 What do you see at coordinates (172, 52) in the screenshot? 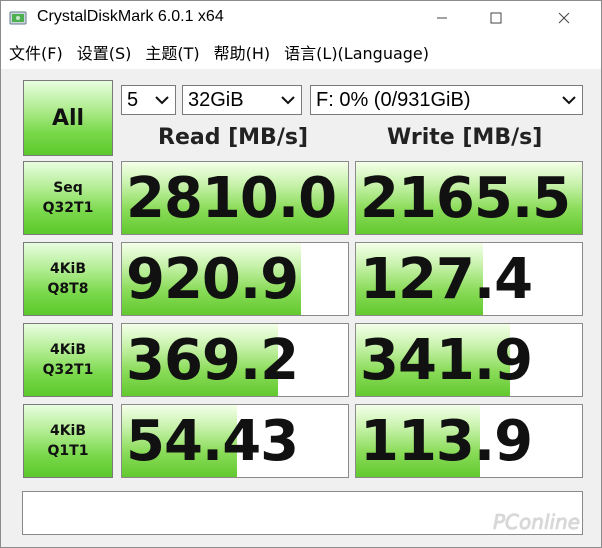
I see `menu-theme: 主题(T)` at bounding box center [172, 52].